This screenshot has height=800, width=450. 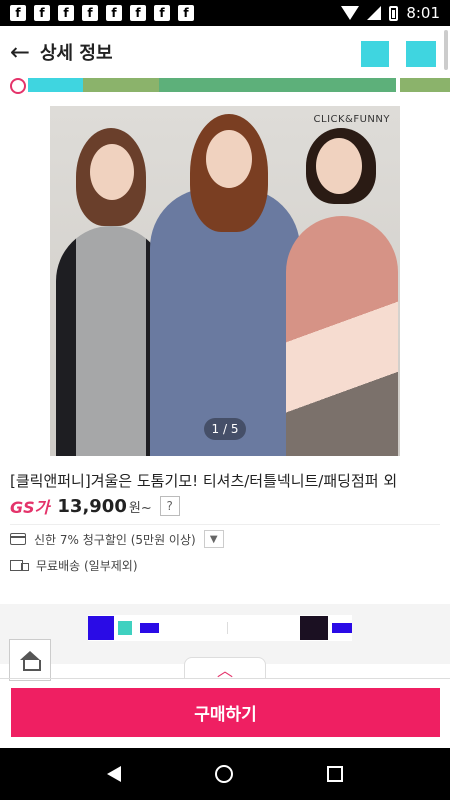 I want to click on card-discount-row: 신한 7% 청구할인 (5만원 이상) ▼, so click(x=117, y=539).